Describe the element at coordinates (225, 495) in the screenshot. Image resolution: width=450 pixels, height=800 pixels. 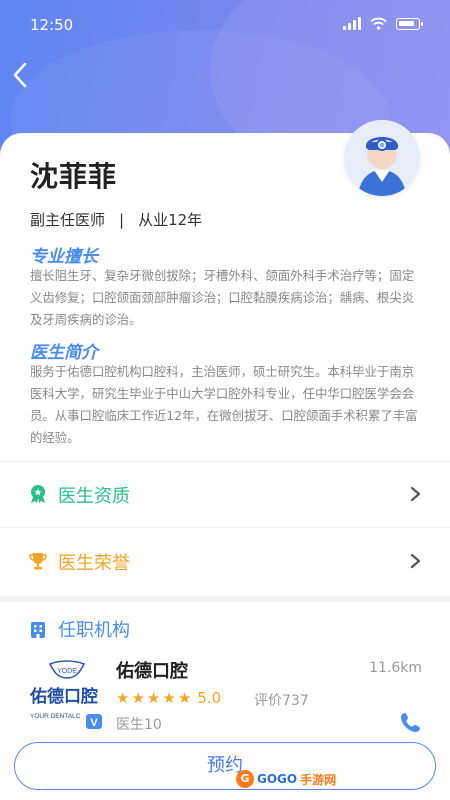
I see `row-qualification: 医生资质` at that location.